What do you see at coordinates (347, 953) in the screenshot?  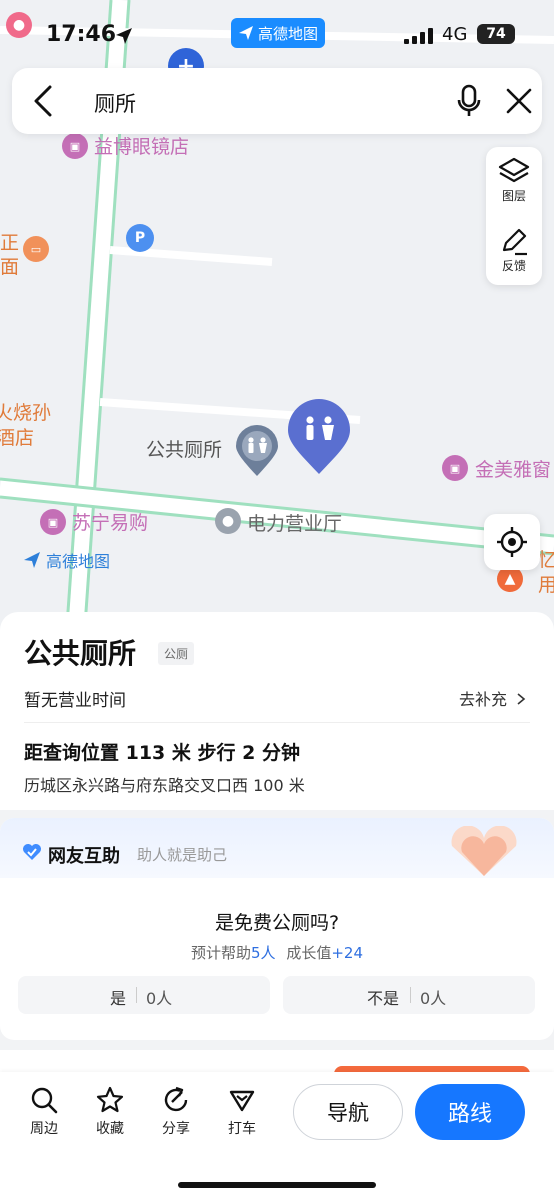 I see `growth-value: +24` at bounding box center [347, 953].